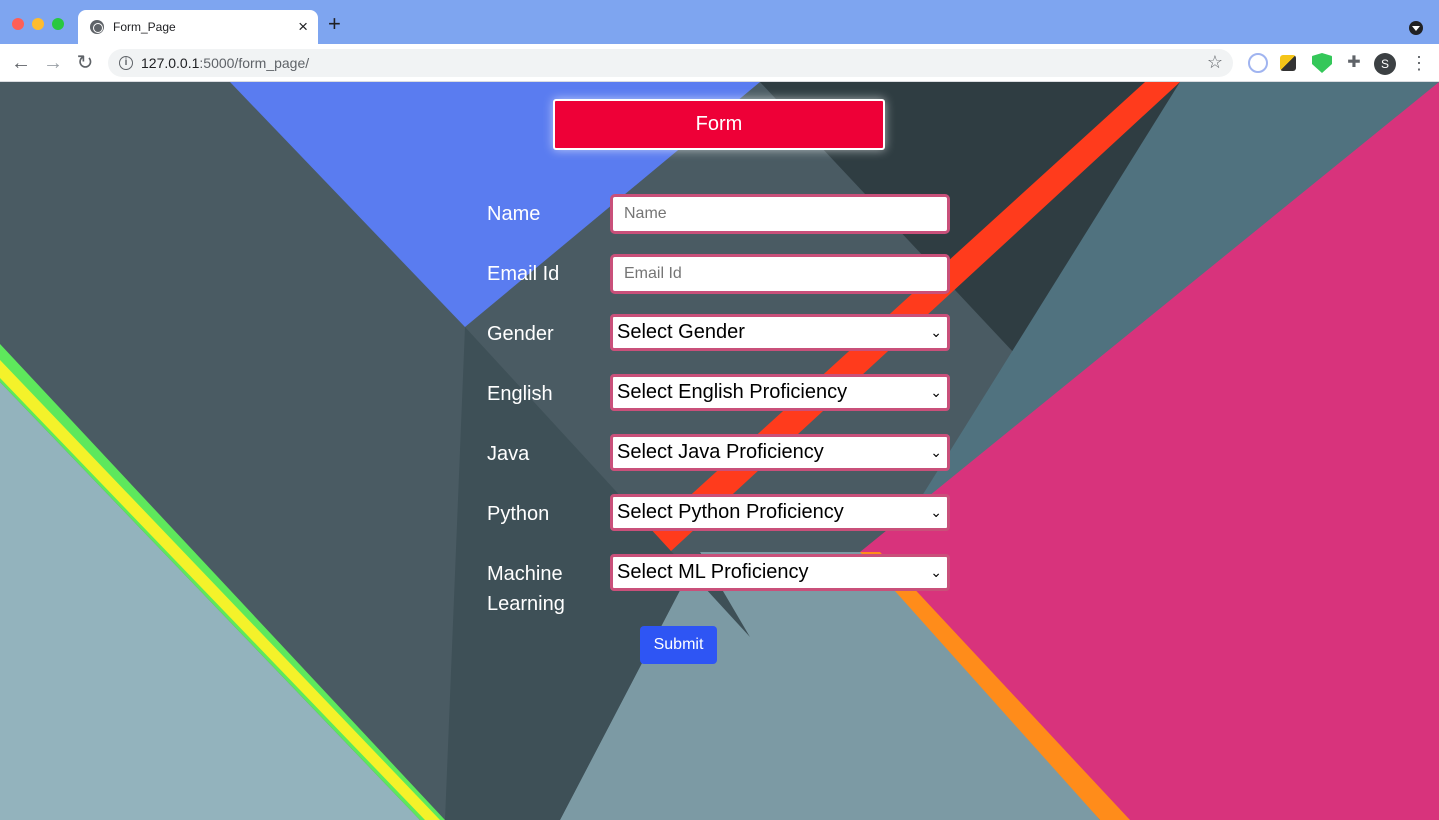 Image resolution: width=1439 pixels, height=820 pixels. What do you see at coordinates (719, 124) in the screenshot?
I see `form-title-banner: Form` at bounding box center [719, 124].